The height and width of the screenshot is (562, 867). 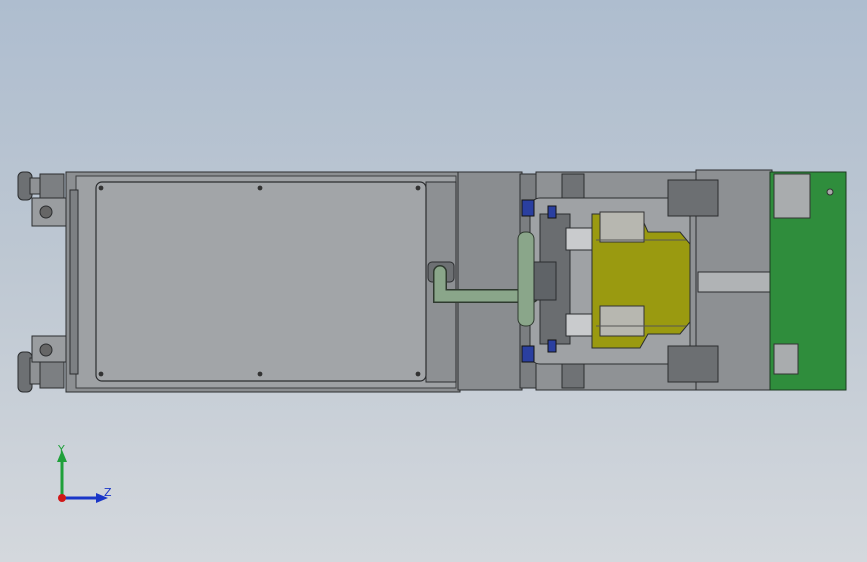 I want to click on triad-axes, so click(x=82, y=476).